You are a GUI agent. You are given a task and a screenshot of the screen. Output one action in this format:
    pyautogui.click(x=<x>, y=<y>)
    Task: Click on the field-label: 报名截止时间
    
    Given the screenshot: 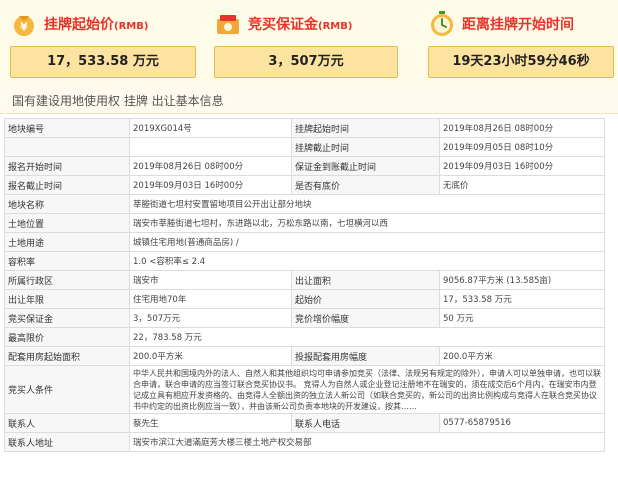 What is the action you would take?
    pyautogui.click(x=67, y=185)
    